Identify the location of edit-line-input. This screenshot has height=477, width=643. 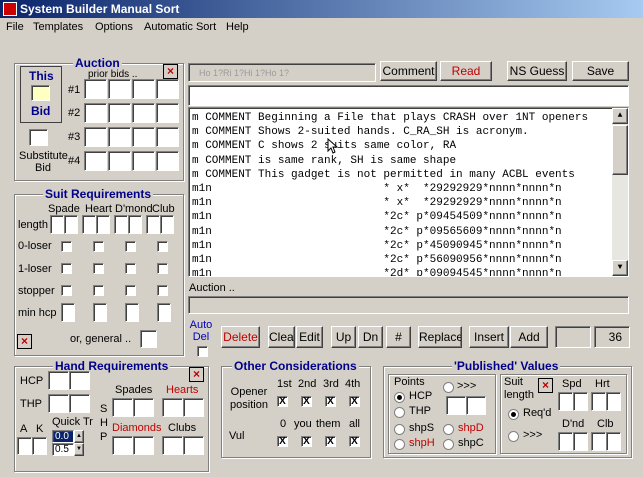
(408, 95).